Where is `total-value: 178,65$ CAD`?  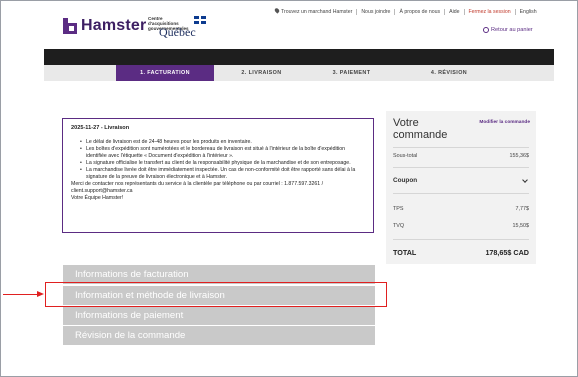 total-value: 178,65$ CAD is located at coordinates (507, 252).